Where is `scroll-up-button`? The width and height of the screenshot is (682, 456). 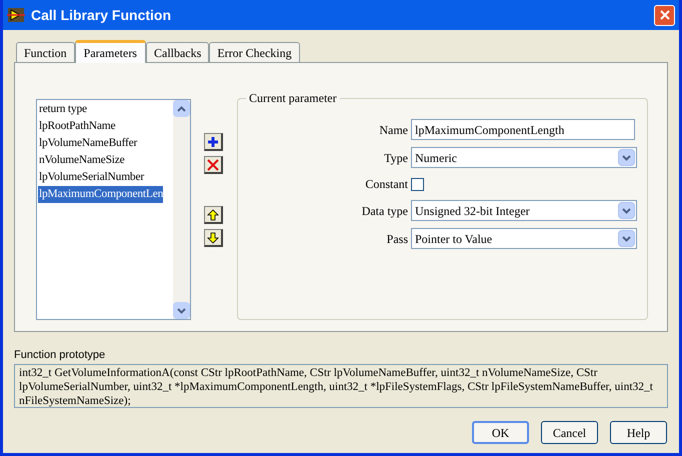 scroll-up-button is located at coordinates (181, 108).